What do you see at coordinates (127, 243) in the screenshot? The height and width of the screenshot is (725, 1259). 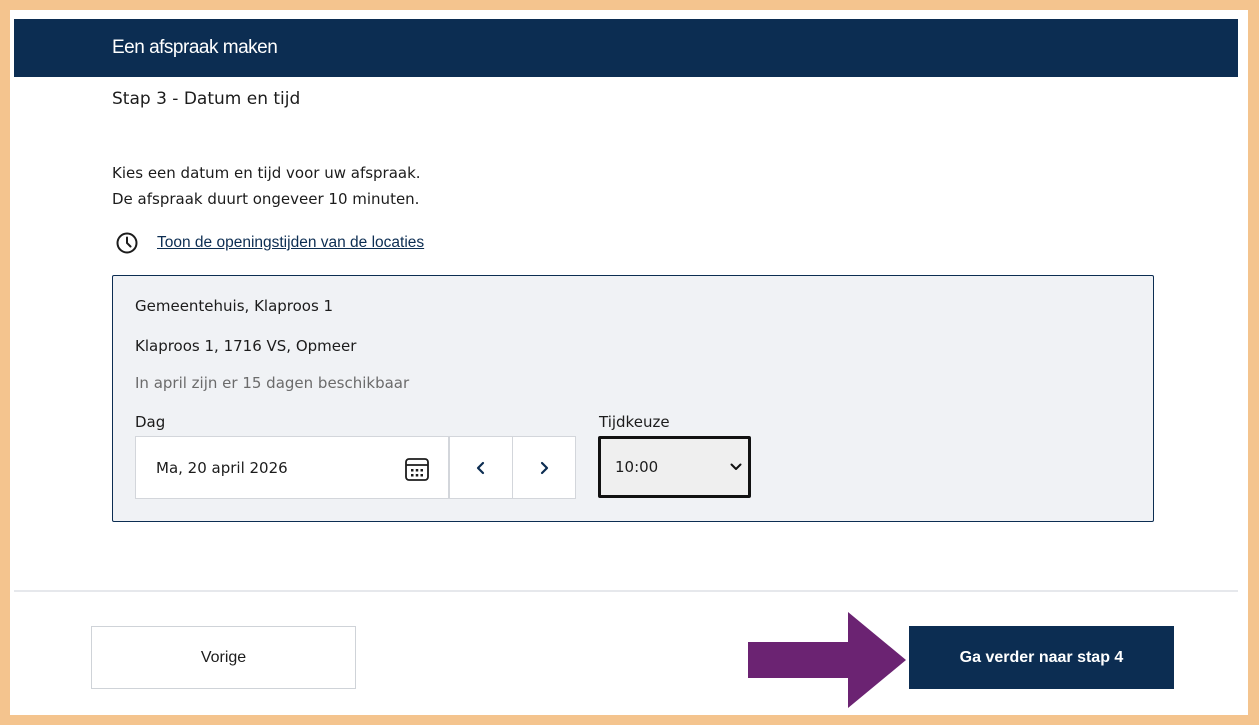 I see `clock-icon` at bounding box center [127, 243].